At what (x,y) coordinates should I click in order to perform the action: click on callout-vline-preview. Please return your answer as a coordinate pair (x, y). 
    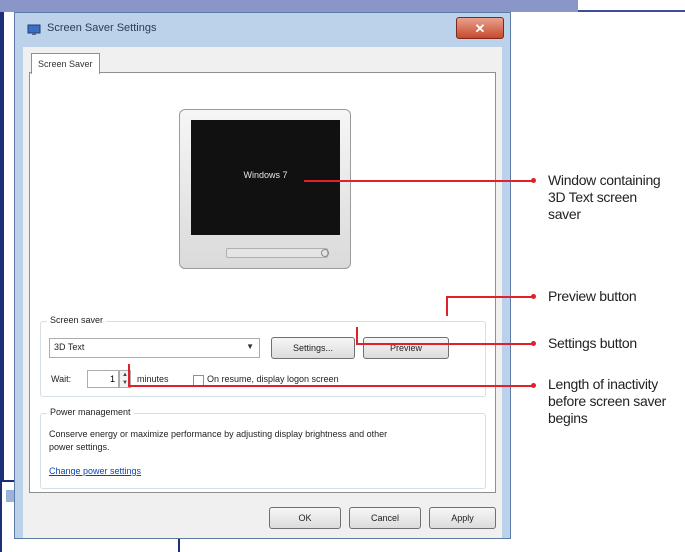
    Looking at the image, I should click on (447, 306).